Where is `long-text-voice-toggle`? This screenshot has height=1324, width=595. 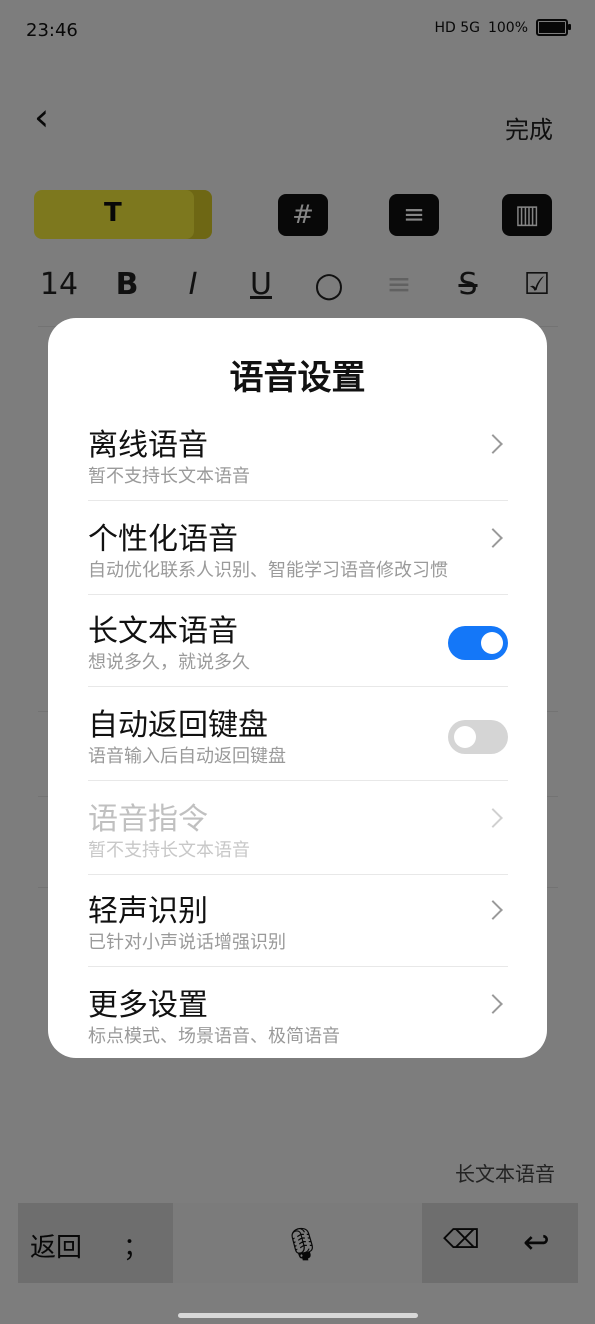
long-text-voice-toggle is located at coordinates (478, 643).